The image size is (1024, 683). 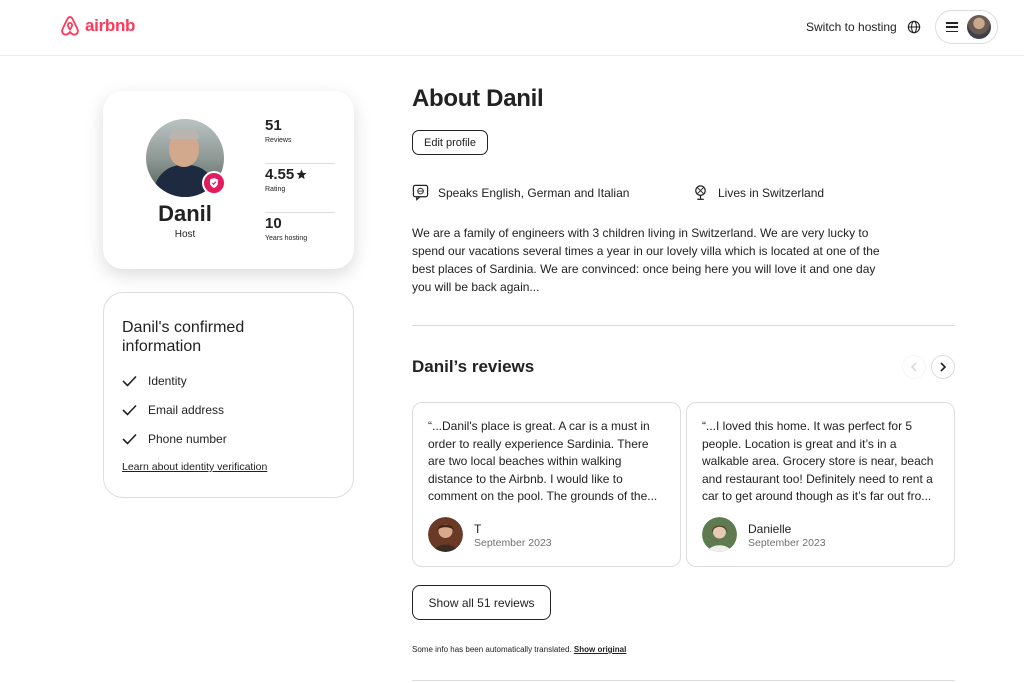 I want to click on reviewer-name: Danielle, so click(x=770, y=529).